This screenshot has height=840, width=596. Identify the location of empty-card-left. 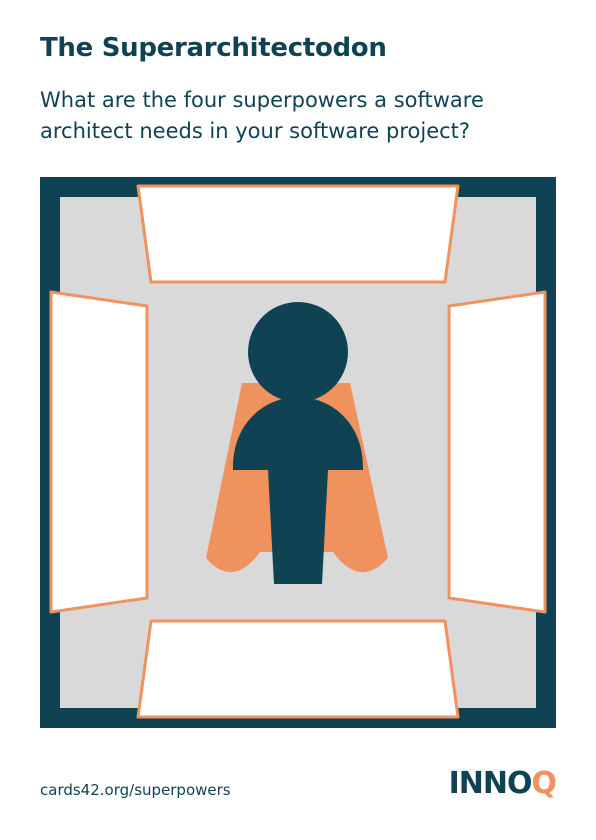
(99, 452).